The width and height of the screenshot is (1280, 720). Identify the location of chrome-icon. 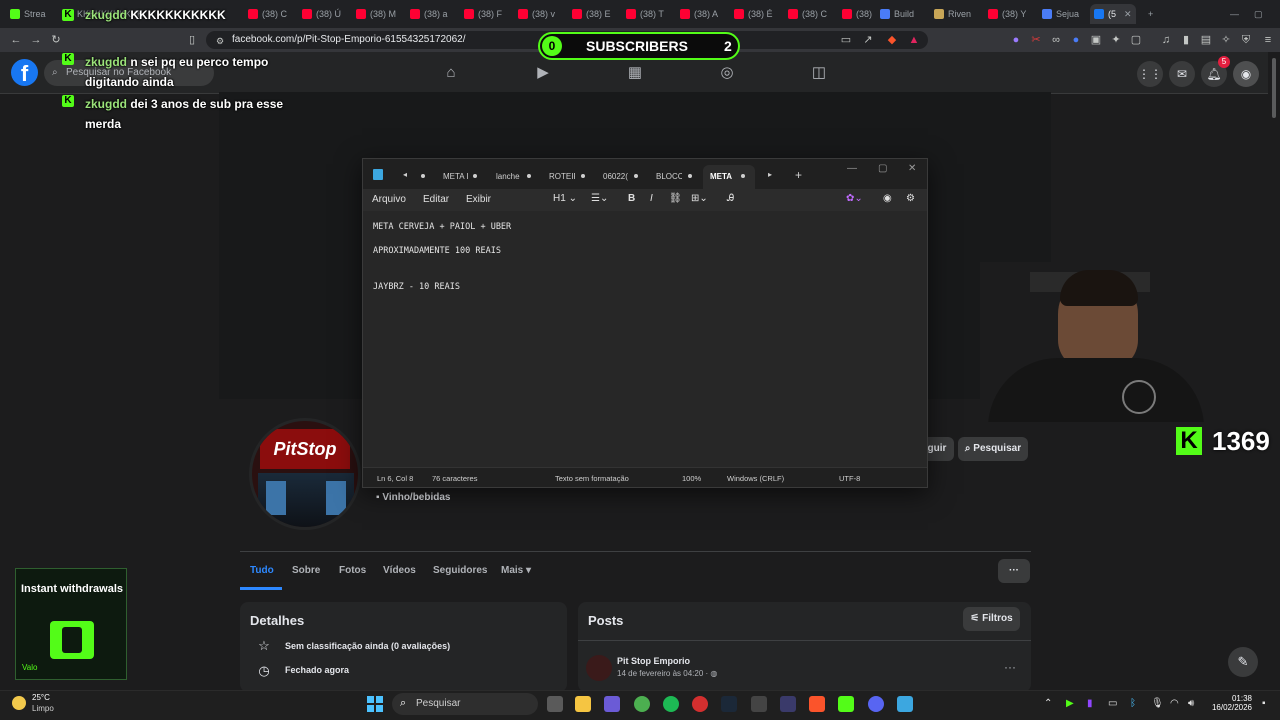
(642, 704).